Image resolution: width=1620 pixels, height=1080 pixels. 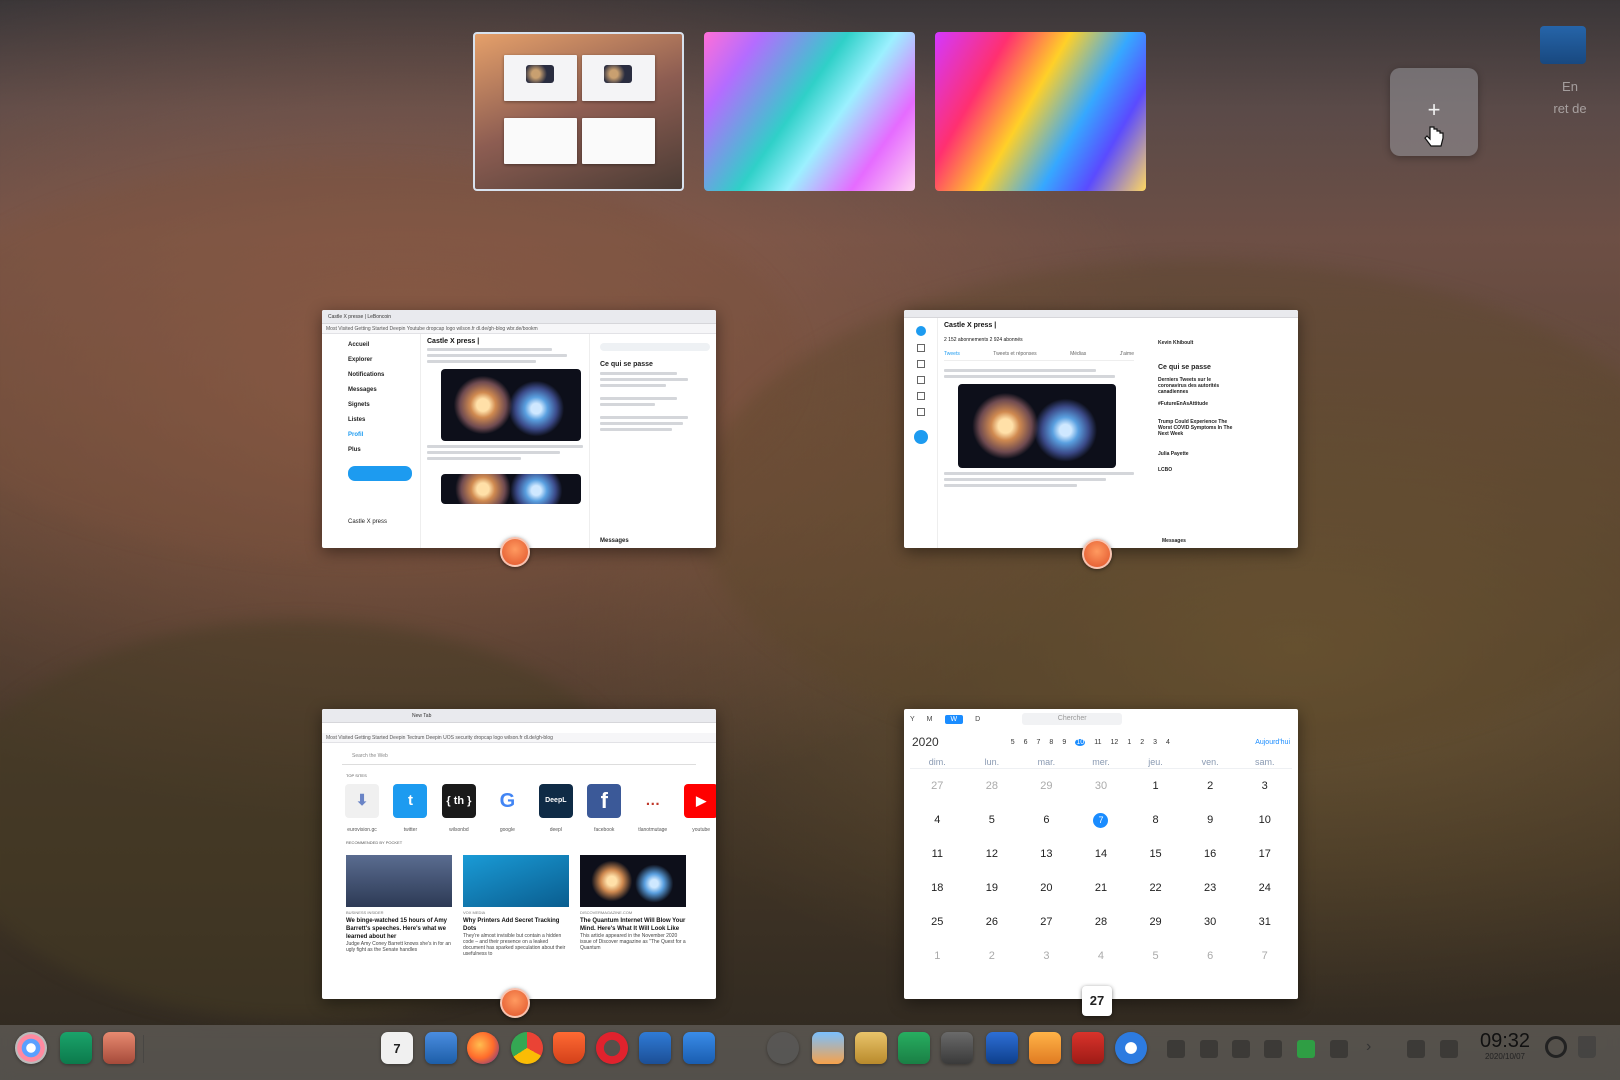 I want to click on network-icon, so click(x=1273, y=1049).